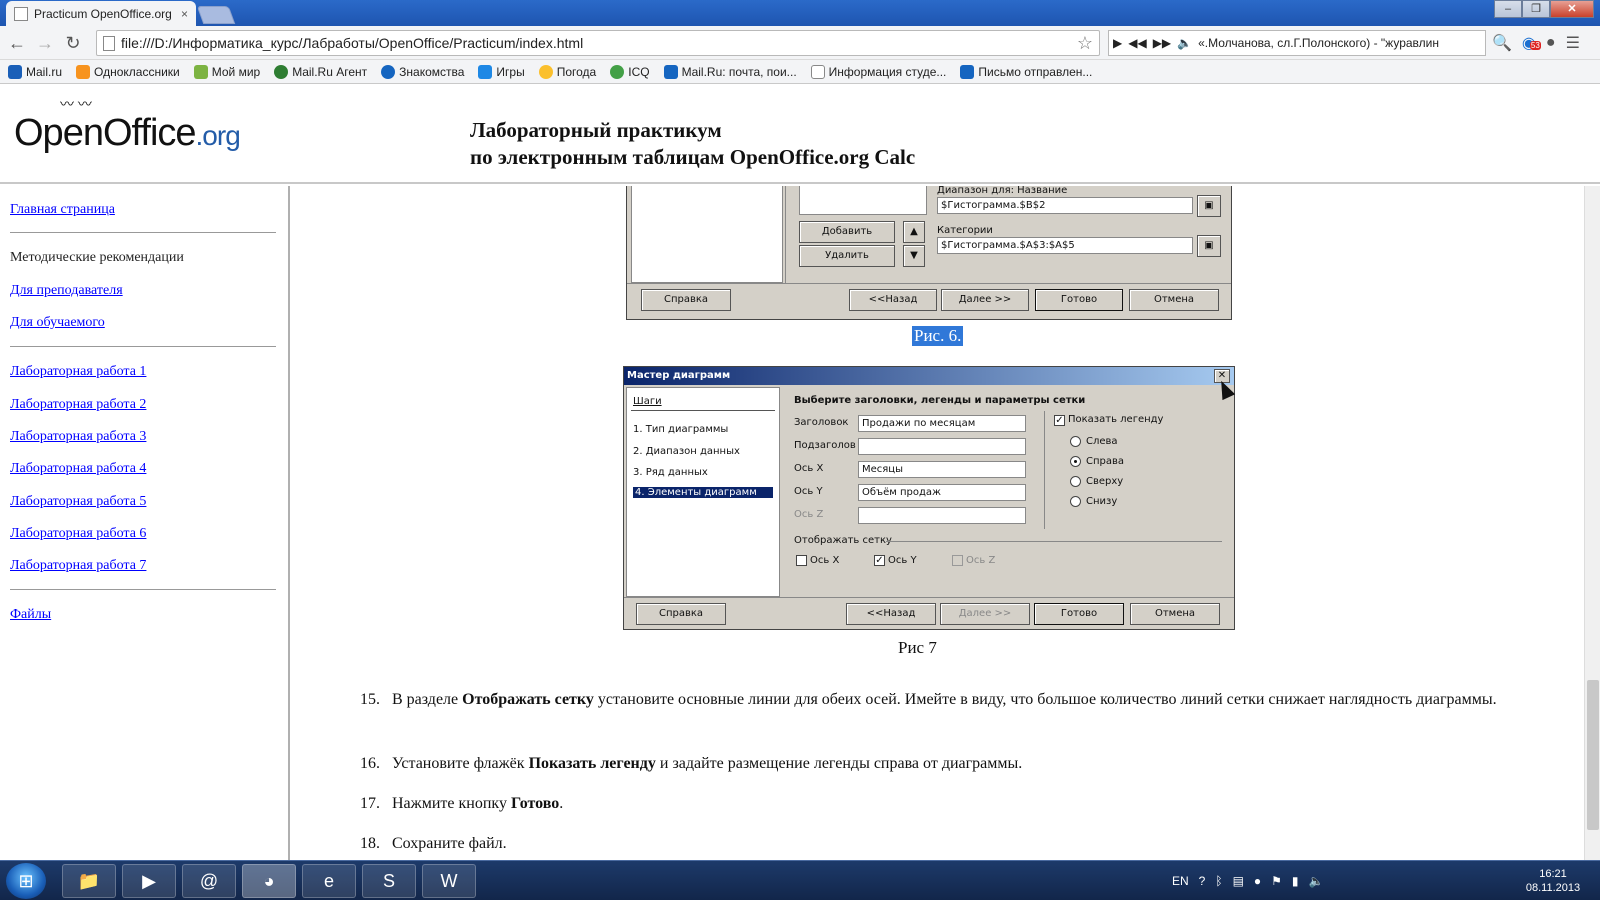 Image resolution: width=1600 pixels, height=900 pixels. Describe the element at coordinates (1075, 441) in the screenshot. I see `legend-left-radio` at that location.